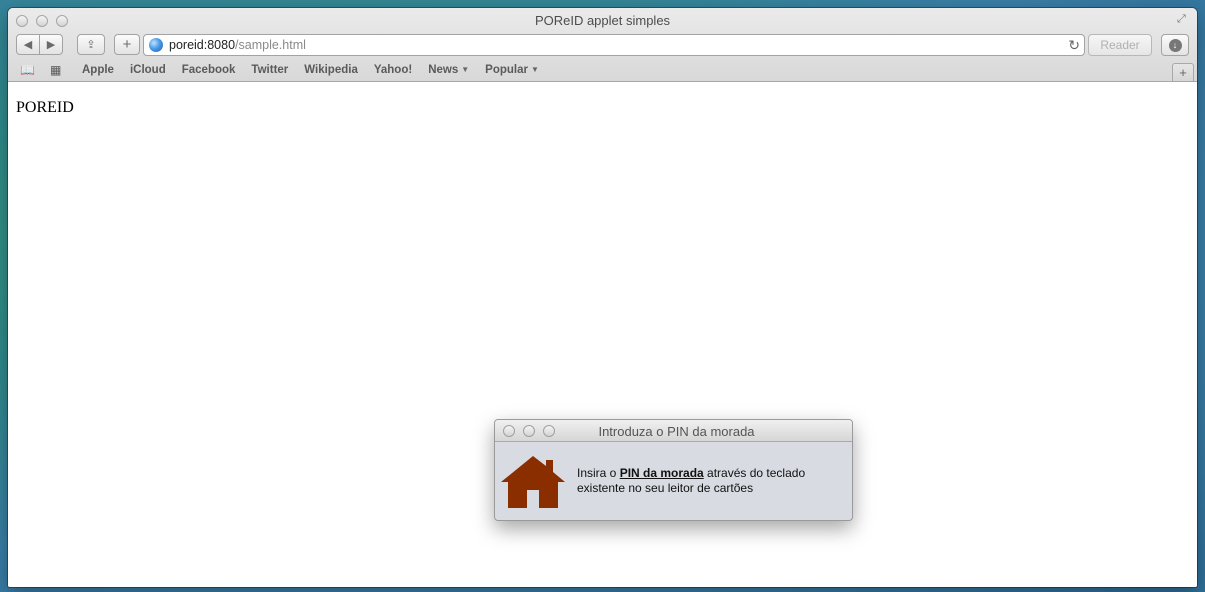 The image size is (1205, 592). I want to click on dialog-title: Introduza o PIN da morada, so click(676, 431).